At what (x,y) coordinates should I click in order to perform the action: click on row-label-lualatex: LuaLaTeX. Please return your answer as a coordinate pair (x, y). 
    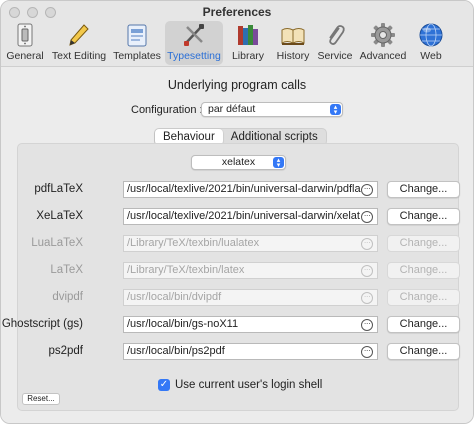
    Looking at the image, I should click on (57, 243).